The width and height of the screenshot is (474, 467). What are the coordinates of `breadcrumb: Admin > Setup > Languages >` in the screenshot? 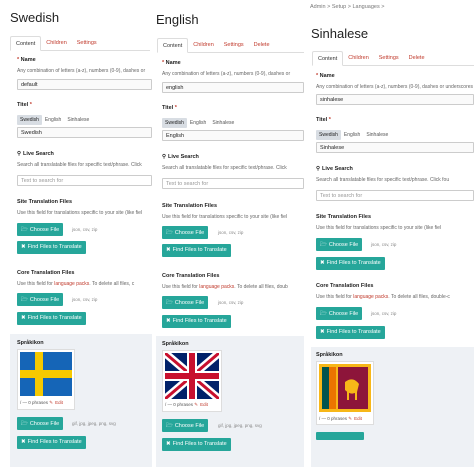 It's located at (347, 7).